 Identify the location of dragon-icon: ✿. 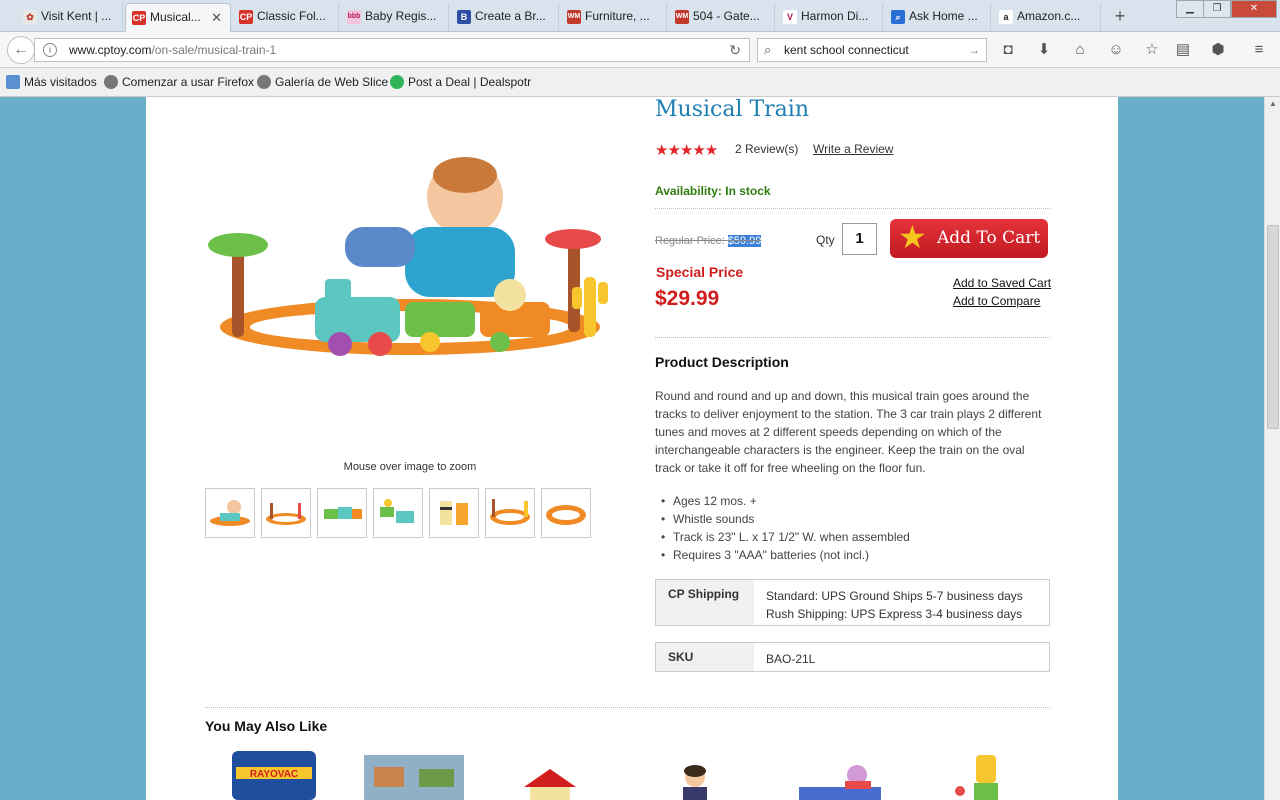
(30, 17).